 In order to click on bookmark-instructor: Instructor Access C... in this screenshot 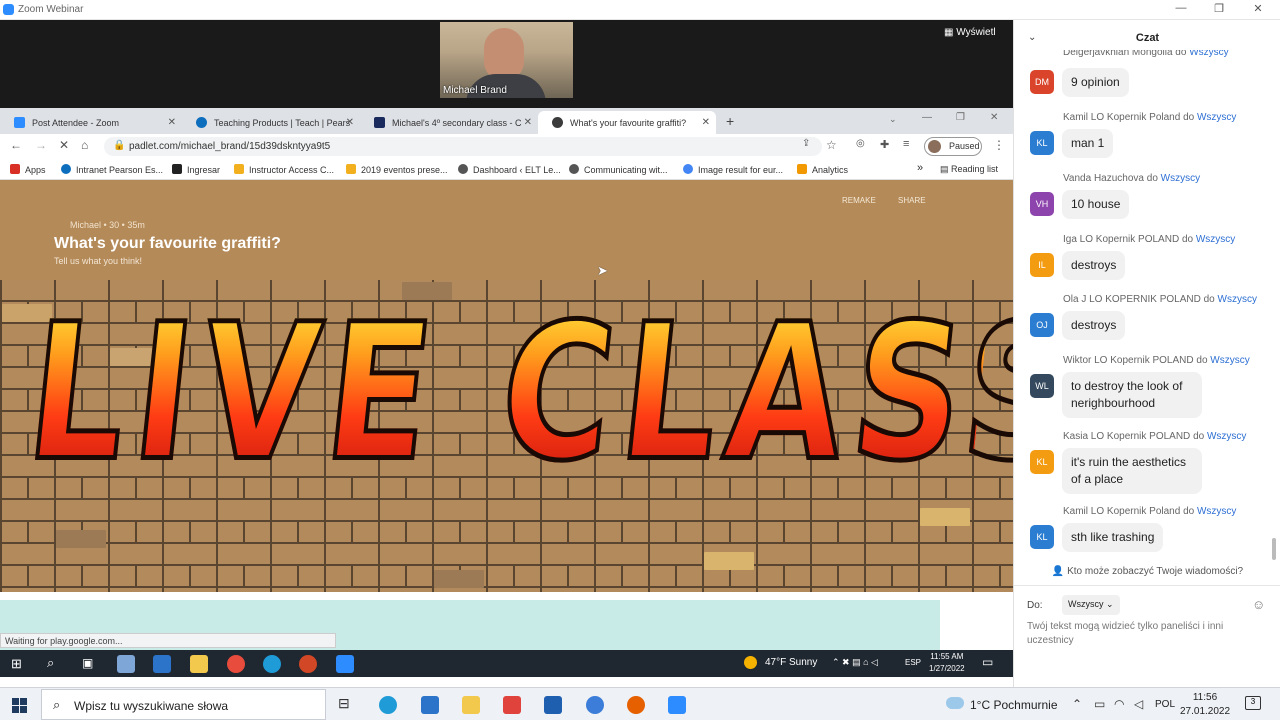, I will do `click(284, 169)`.